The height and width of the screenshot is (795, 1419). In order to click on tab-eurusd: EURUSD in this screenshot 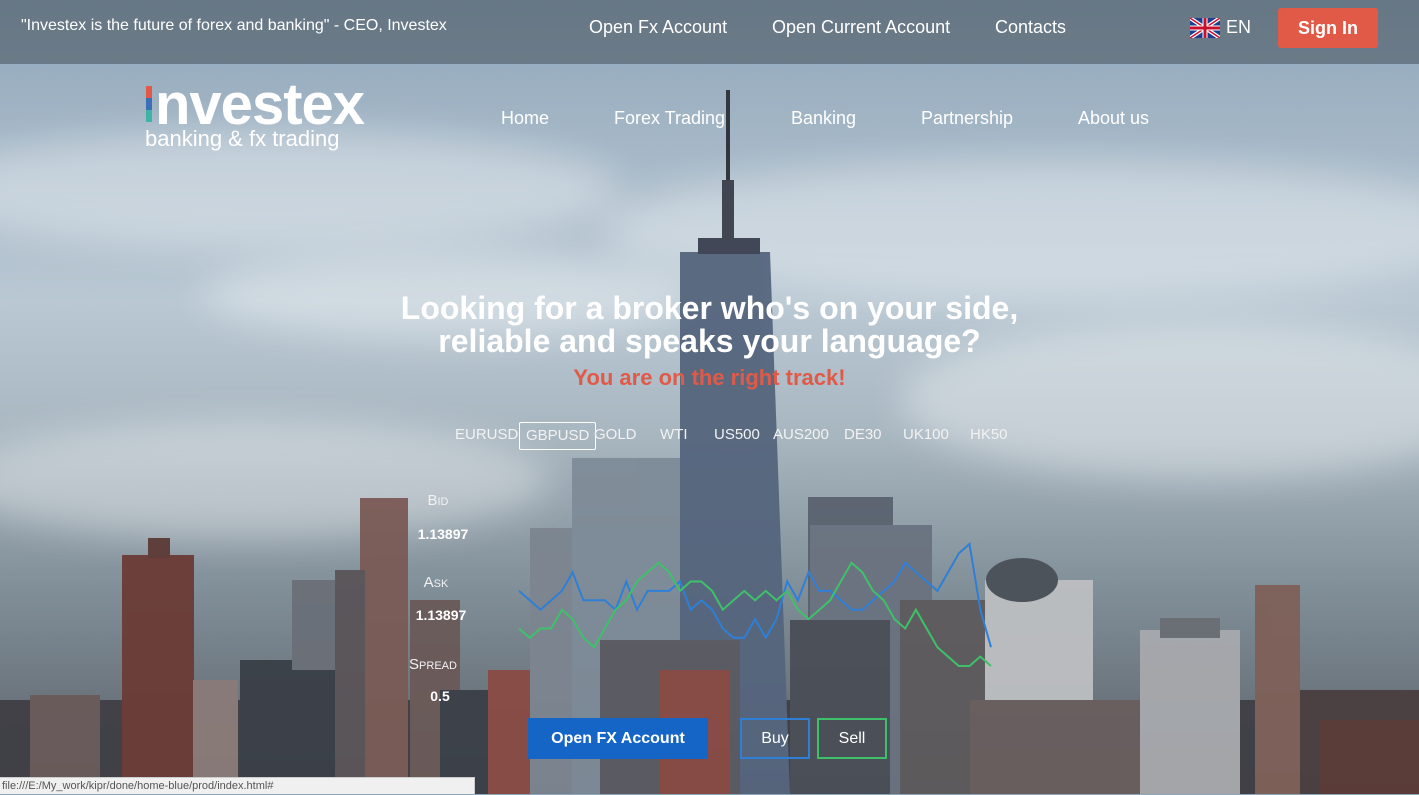, I will do `click(486, 435)`.